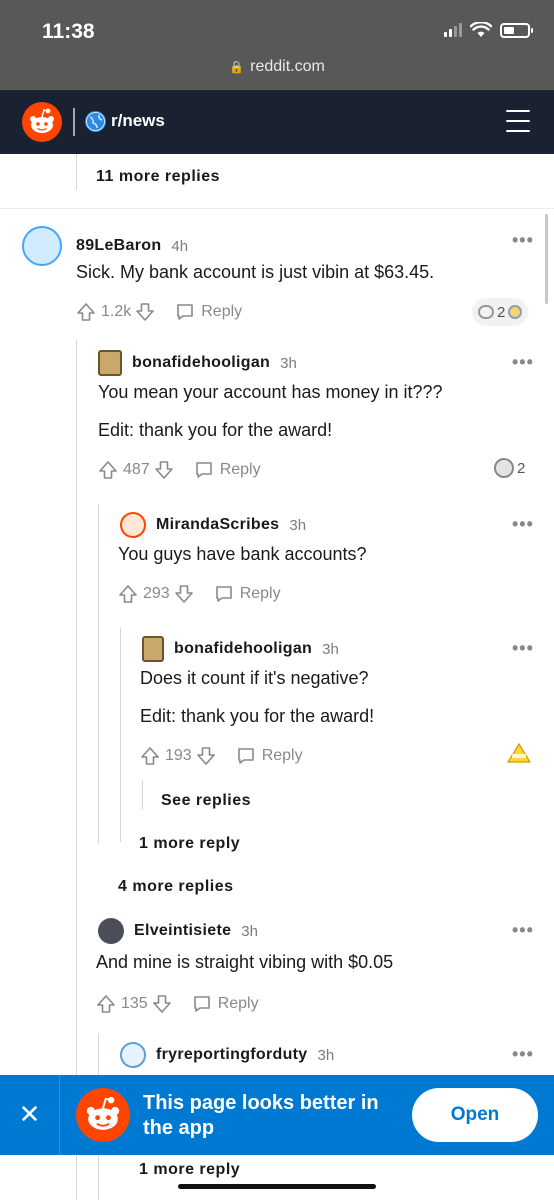  I want to click on comment-header: fryreportingforduty 3h, so click(227, 1055).